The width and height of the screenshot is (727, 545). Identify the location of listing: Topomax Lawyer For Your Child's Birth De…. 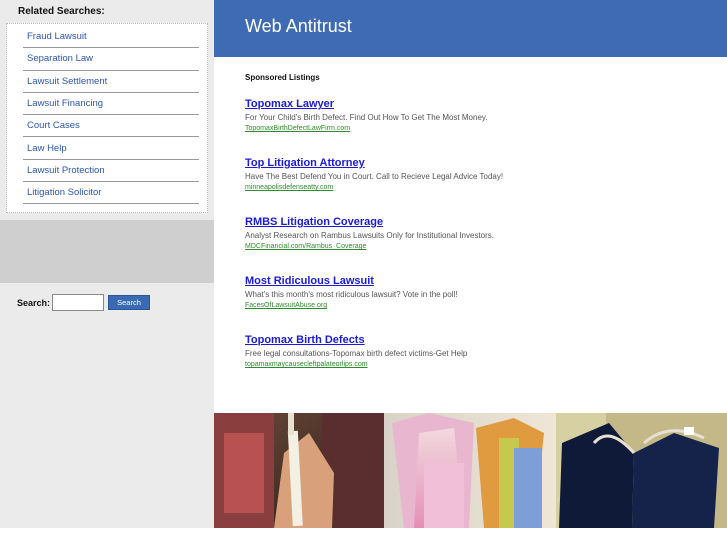
(480, 115).